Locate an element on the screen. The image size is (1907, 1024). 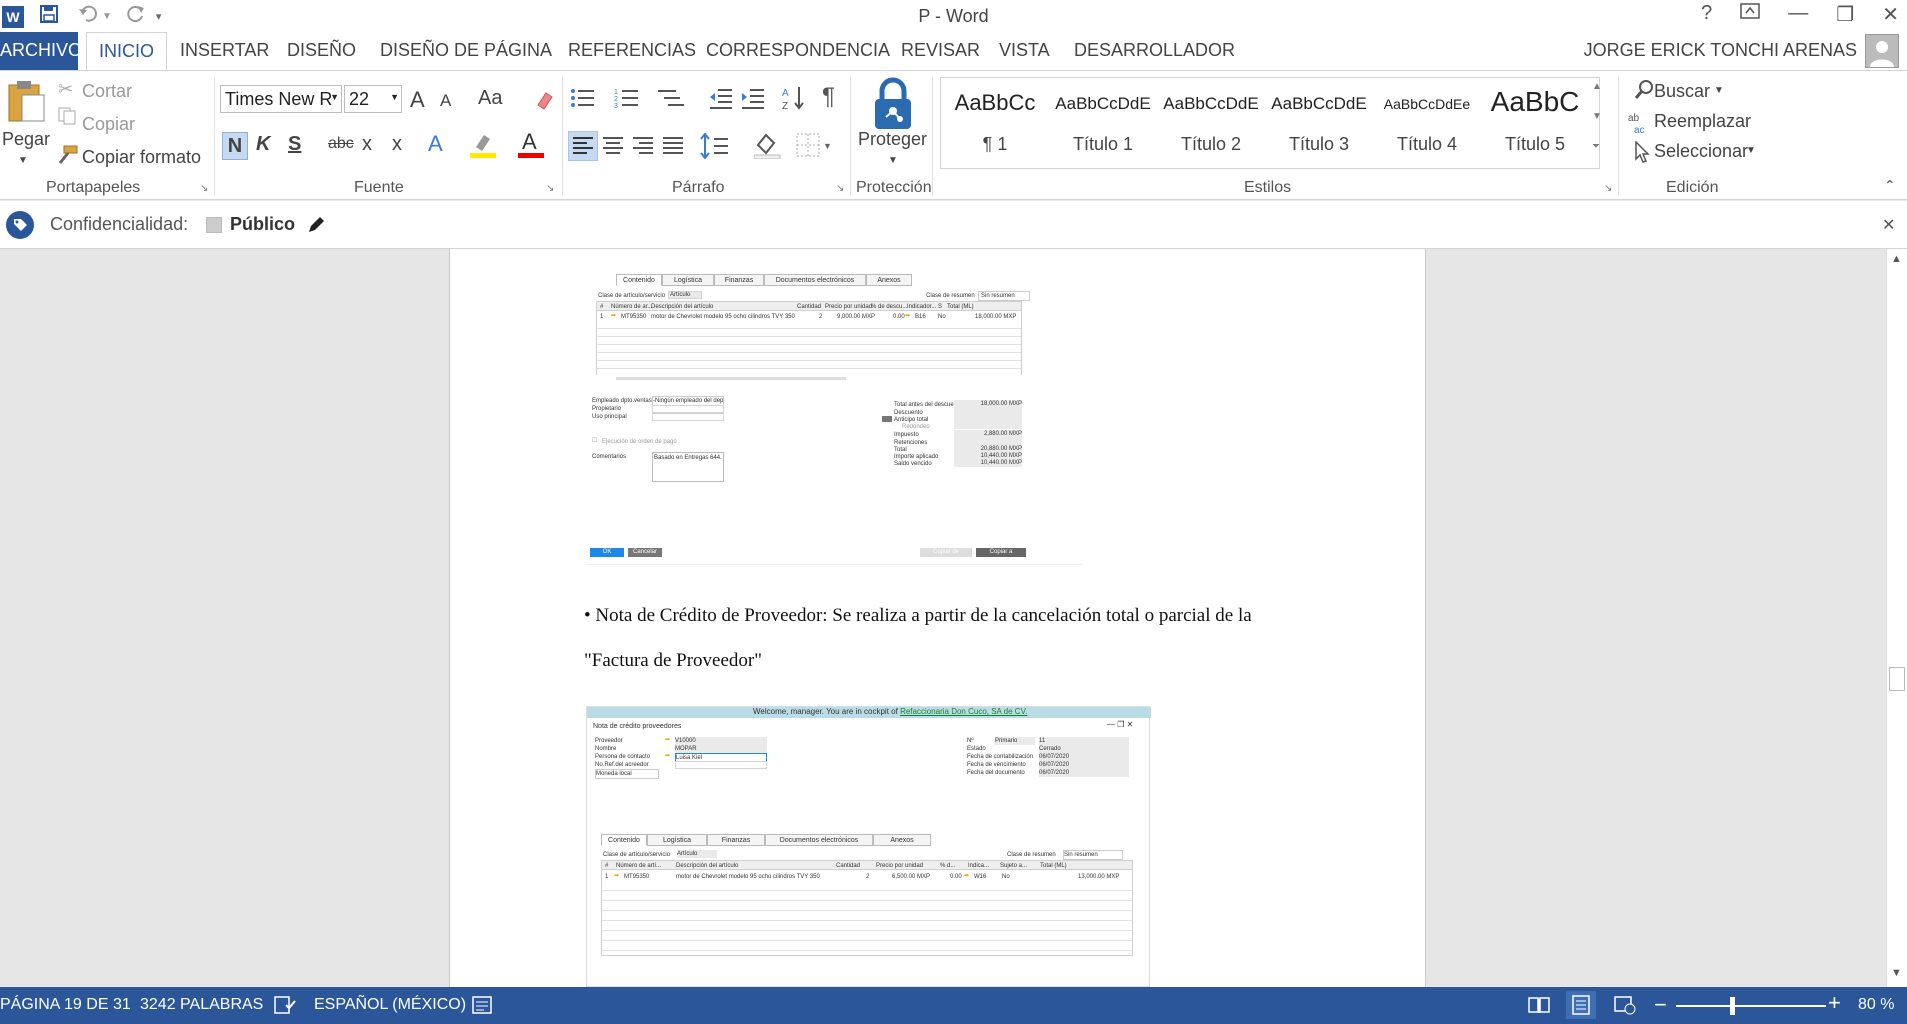
borders-icon: ▼ is located at coordinates (814, 147).